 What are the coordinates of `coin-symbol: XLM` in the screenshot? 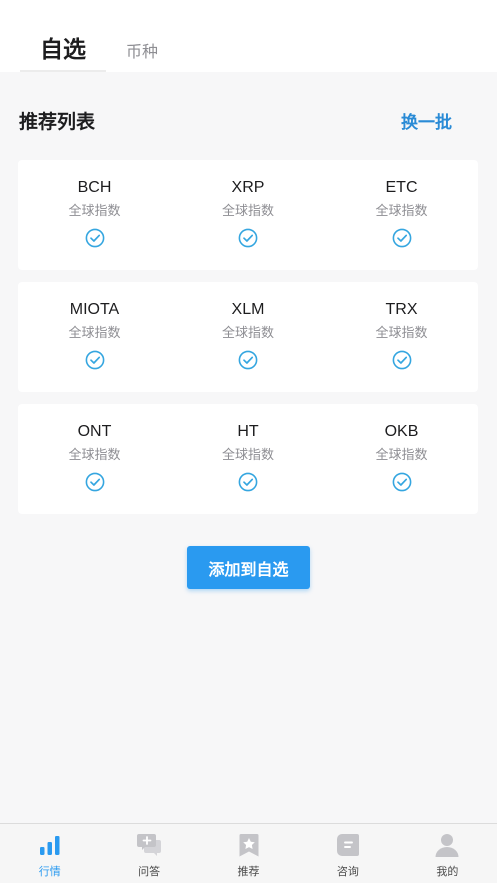 It's located at (248, 309).